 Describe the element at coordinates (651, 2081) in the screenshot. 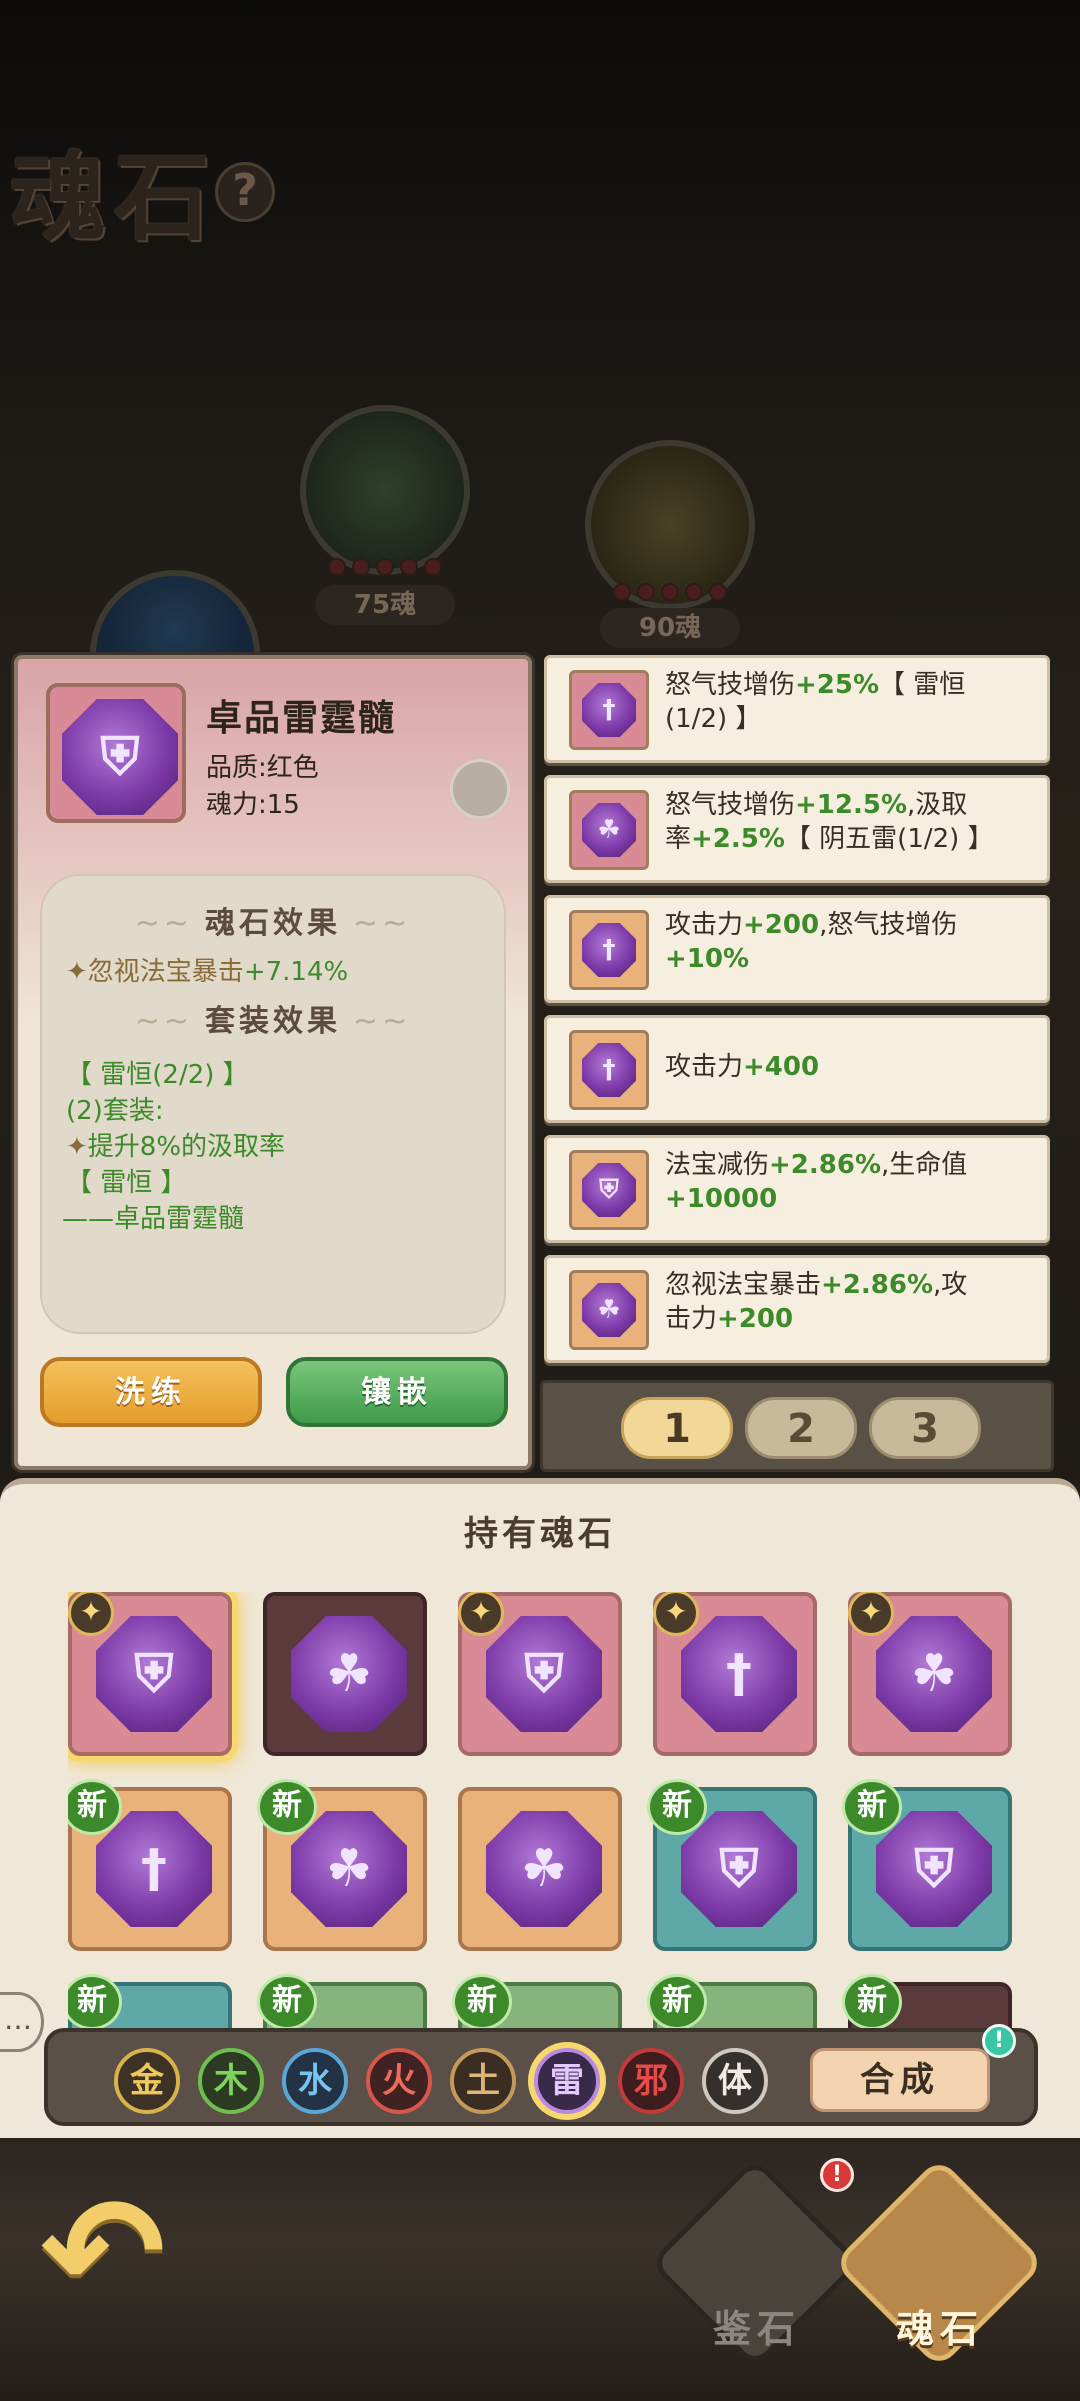

I see `element-filter-7: 邪` at that location.